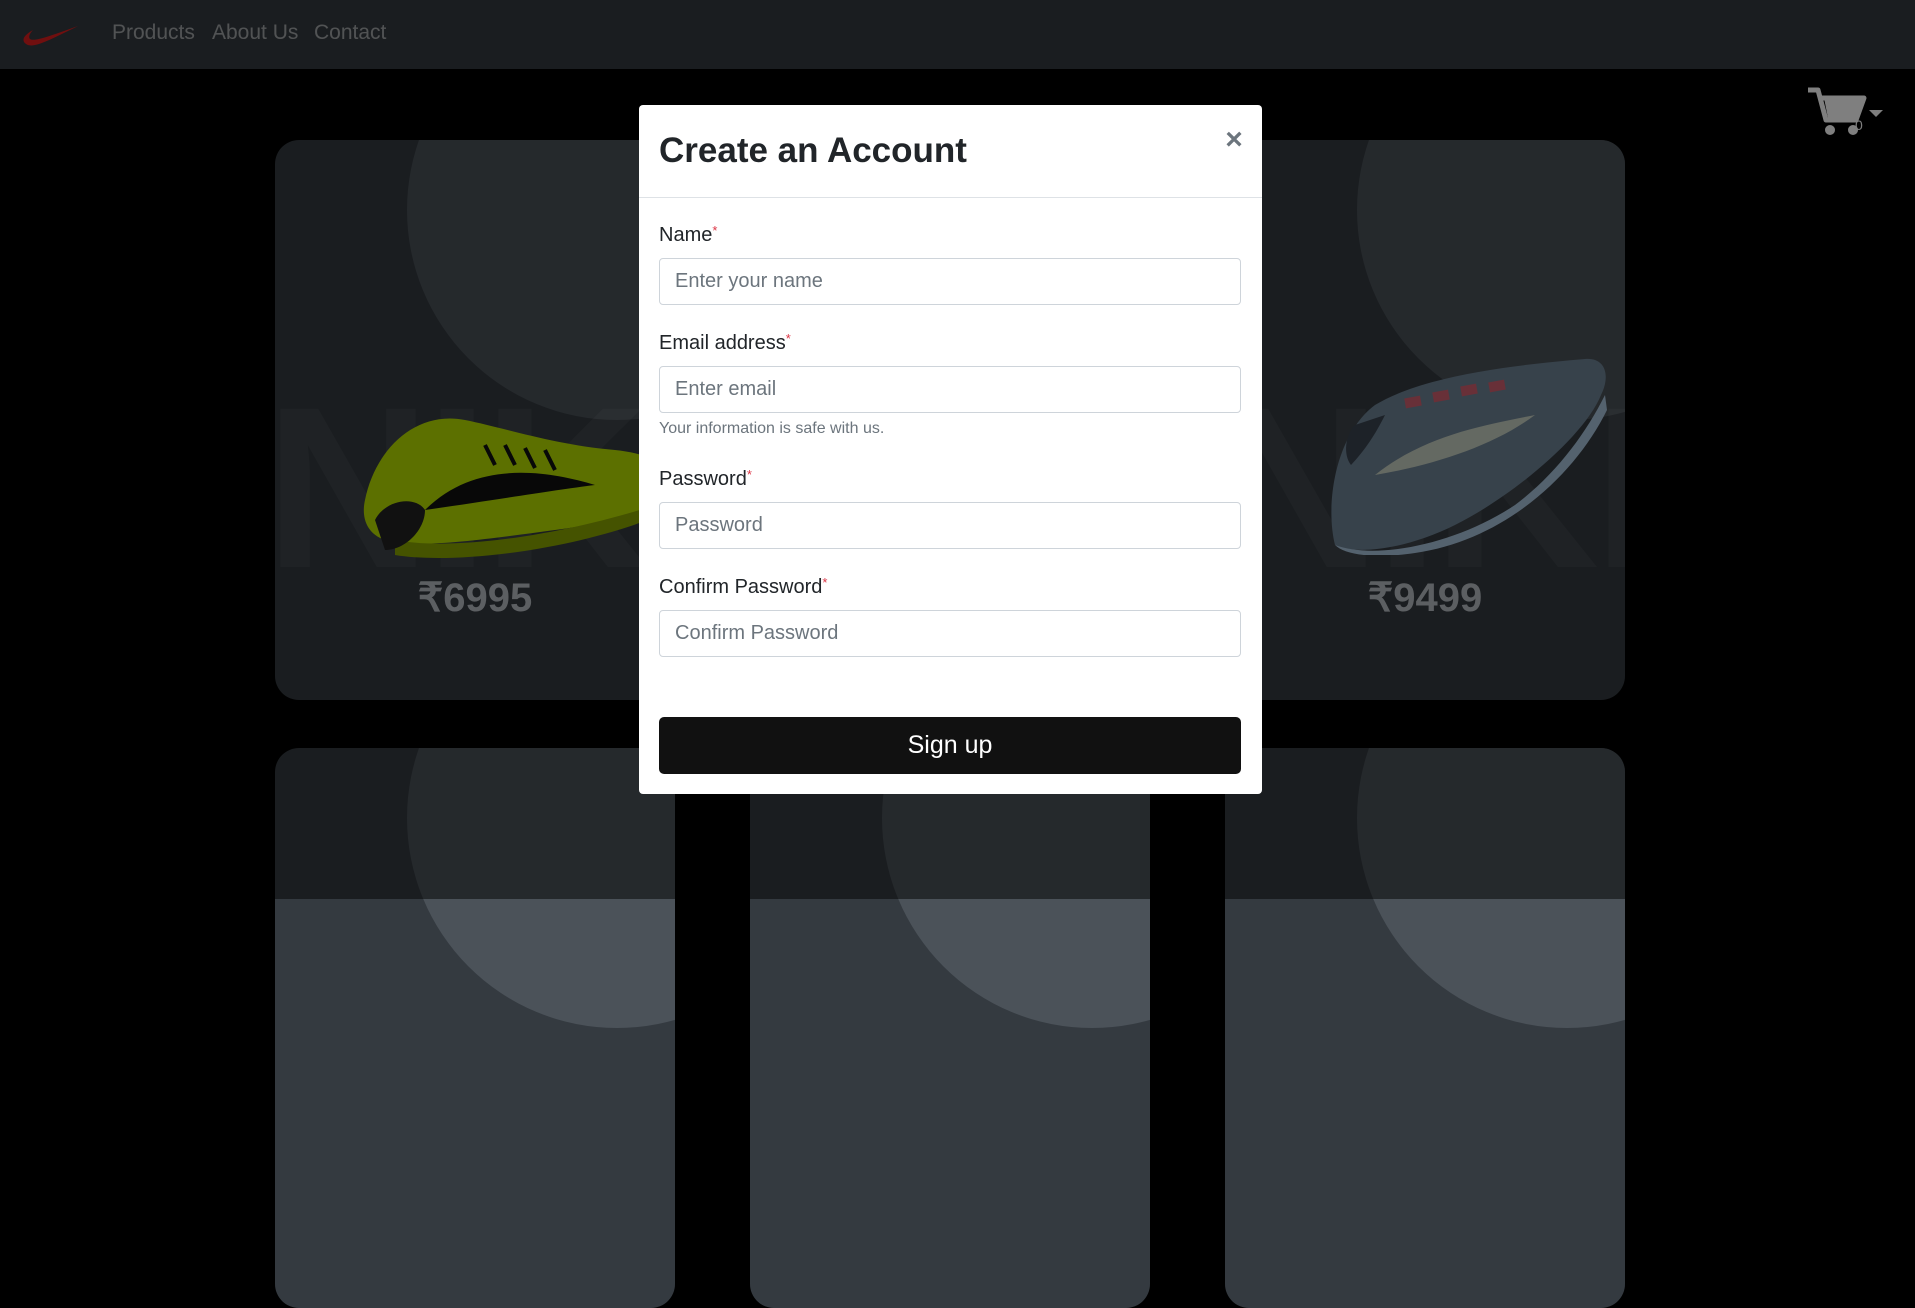  What do you see at coordinates (950, 389) in the screenshot?
I see `email-input` at bounding box center [950, 389].